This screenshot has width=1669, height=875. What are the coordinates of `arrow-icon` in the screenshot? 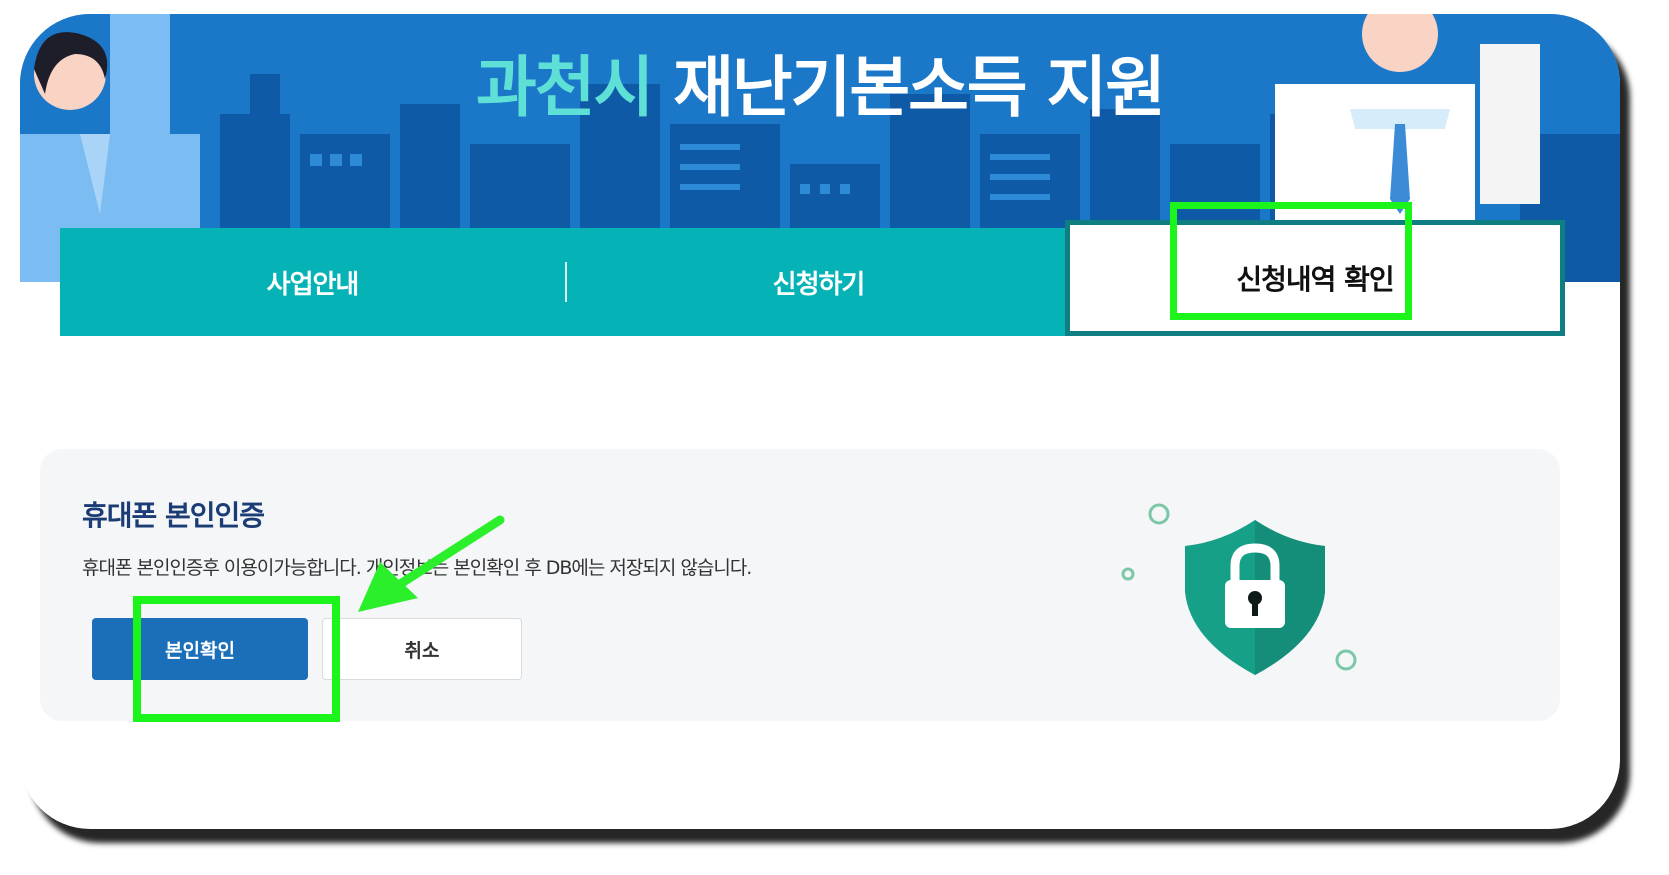 It's located at (431, 563).